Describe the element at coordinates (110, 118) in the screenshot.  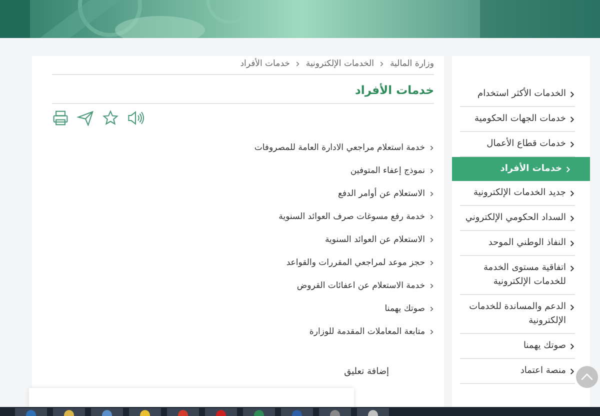
I see `star-icon` at that location.